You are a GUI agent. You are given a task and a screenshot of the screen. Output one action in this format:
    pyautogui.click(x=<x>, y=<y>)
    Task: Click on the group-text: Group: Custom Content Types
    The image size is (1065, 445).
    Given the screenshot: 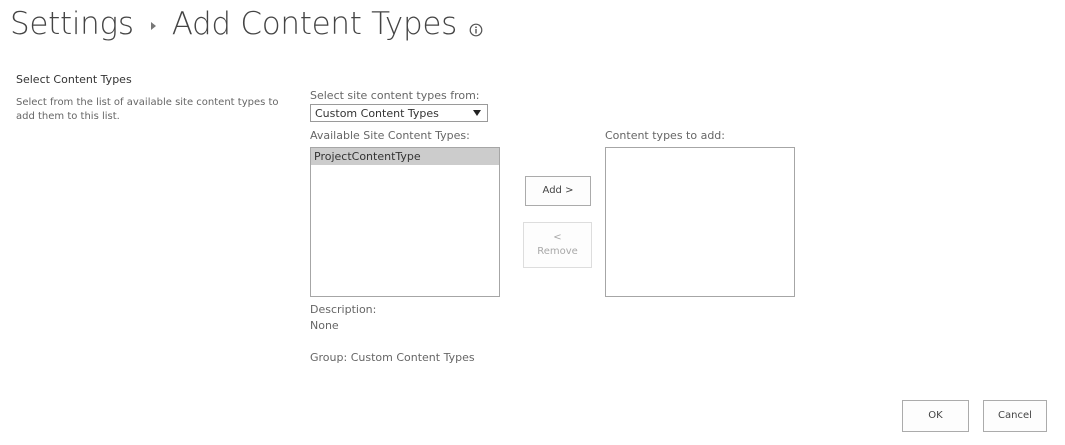 What is the action you would take?
    pyautogui.click(x=392, y=357)
    